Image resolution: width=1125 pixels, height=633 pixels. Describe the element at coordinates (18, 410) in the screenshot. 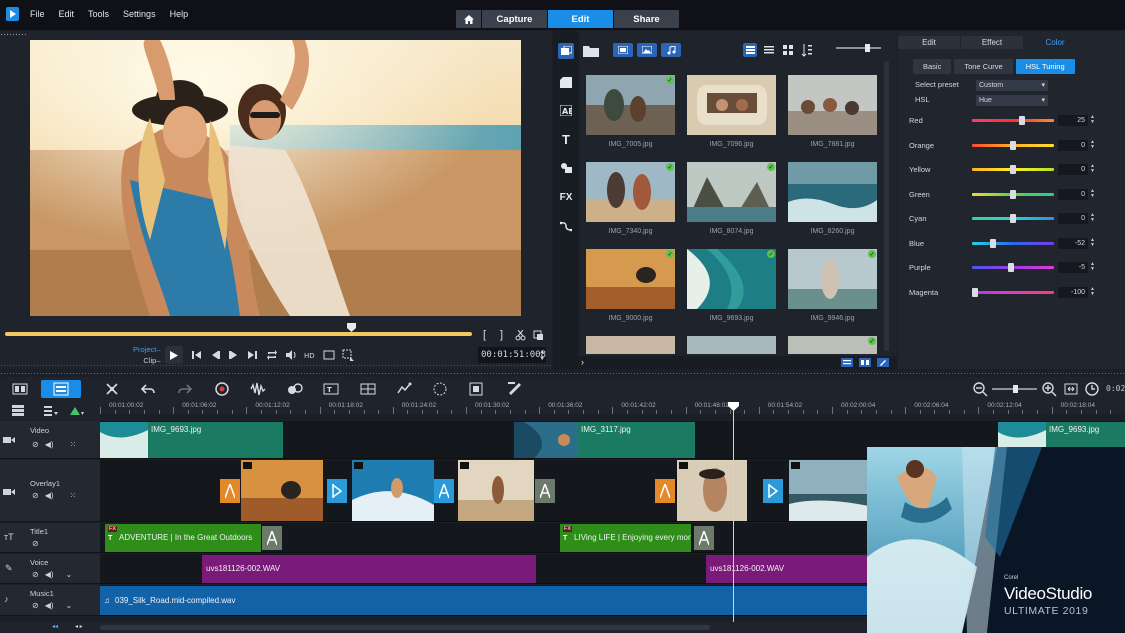

I see `track-manager-icon` at that location.